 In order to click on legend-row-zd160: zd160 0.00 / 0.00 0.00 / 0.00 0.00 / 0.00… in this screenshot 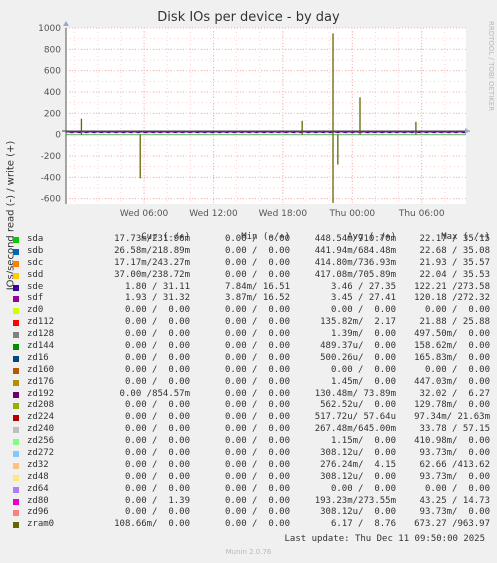, I will do `click(252, 371)`.